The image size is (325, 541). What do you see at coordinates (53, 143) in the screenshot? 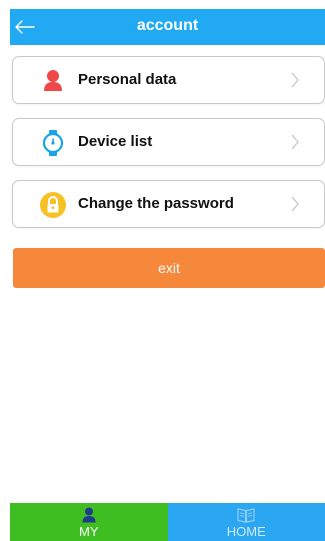
I see `watch-icon` at bounding box center [53, 143].